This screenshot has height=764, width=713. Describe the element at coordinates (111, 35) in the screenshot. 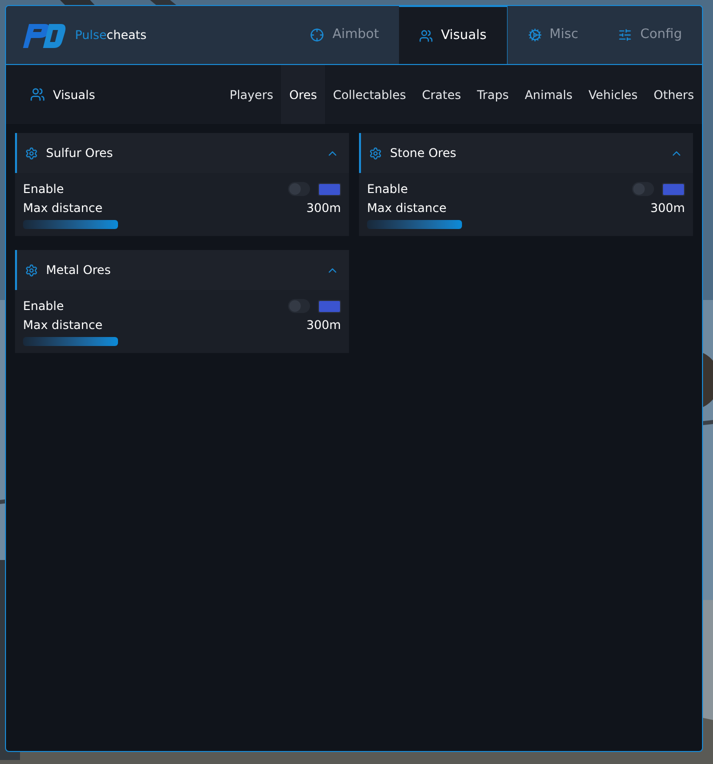

I see `brand-name: Pulsecheats` at that location.